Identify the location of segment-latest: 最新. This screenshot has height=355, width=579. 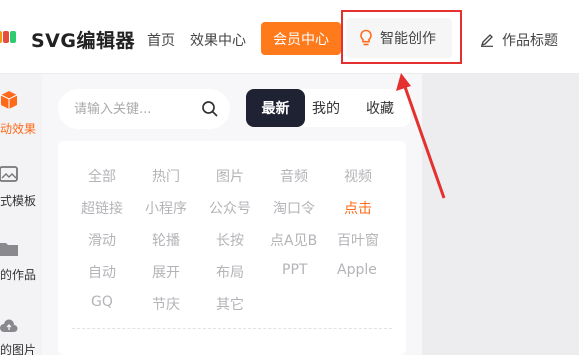
(275, 108).